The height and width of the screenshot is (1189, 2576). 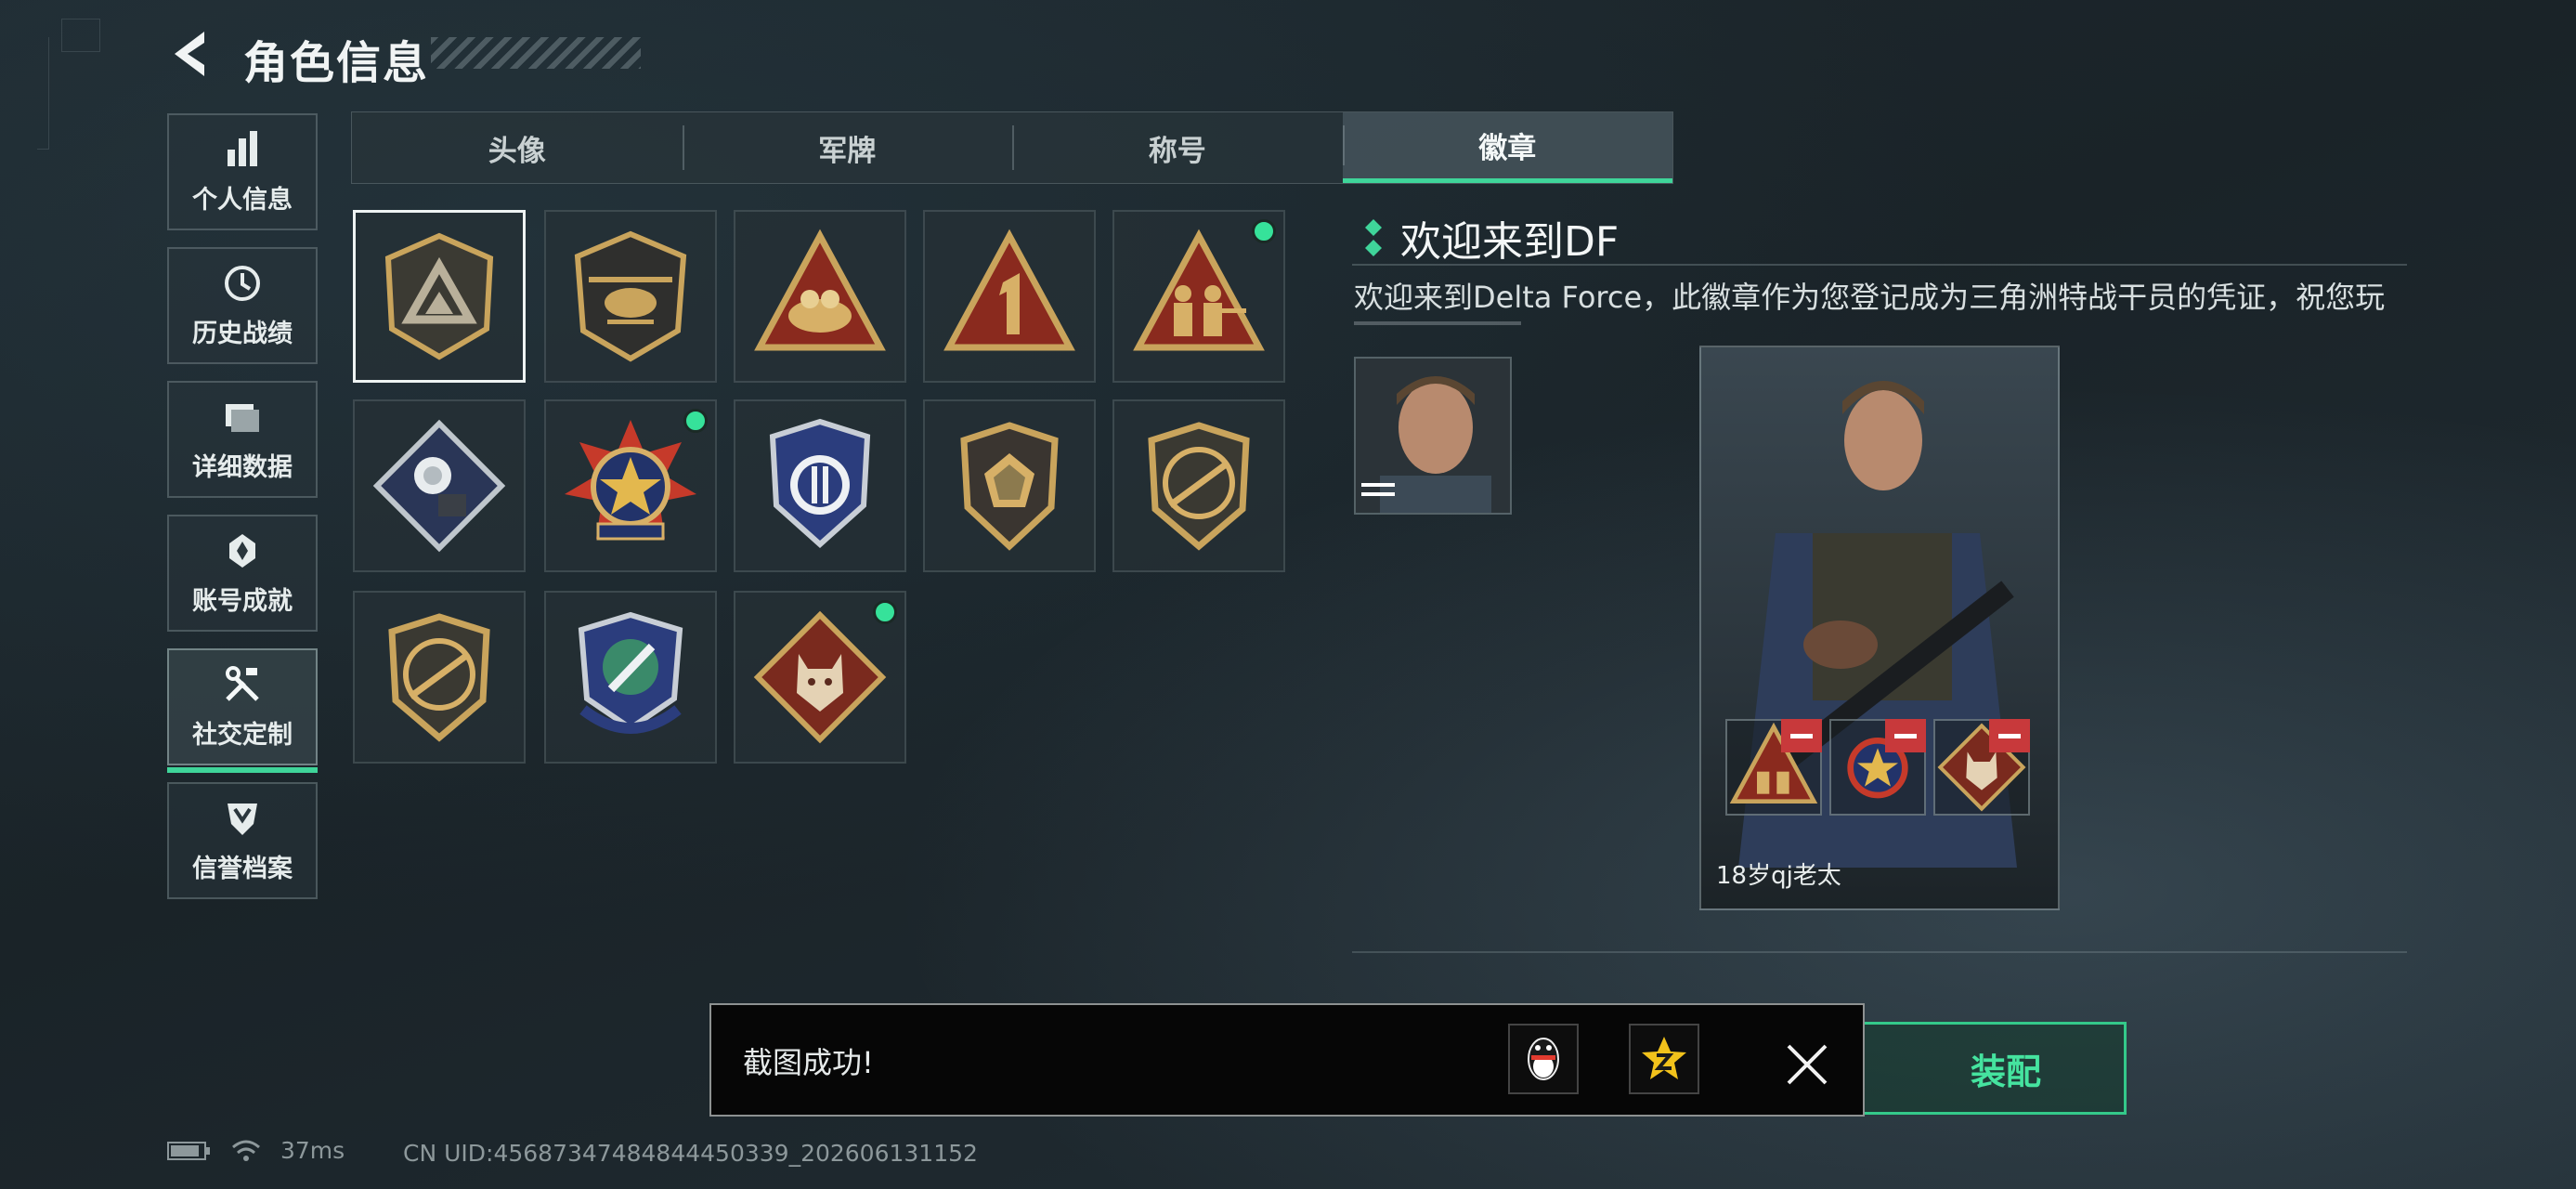 What do you see at coordinates (246, 1151) in the screenshot?
I see `wifi-icon` at bounding box center [246, 1151].